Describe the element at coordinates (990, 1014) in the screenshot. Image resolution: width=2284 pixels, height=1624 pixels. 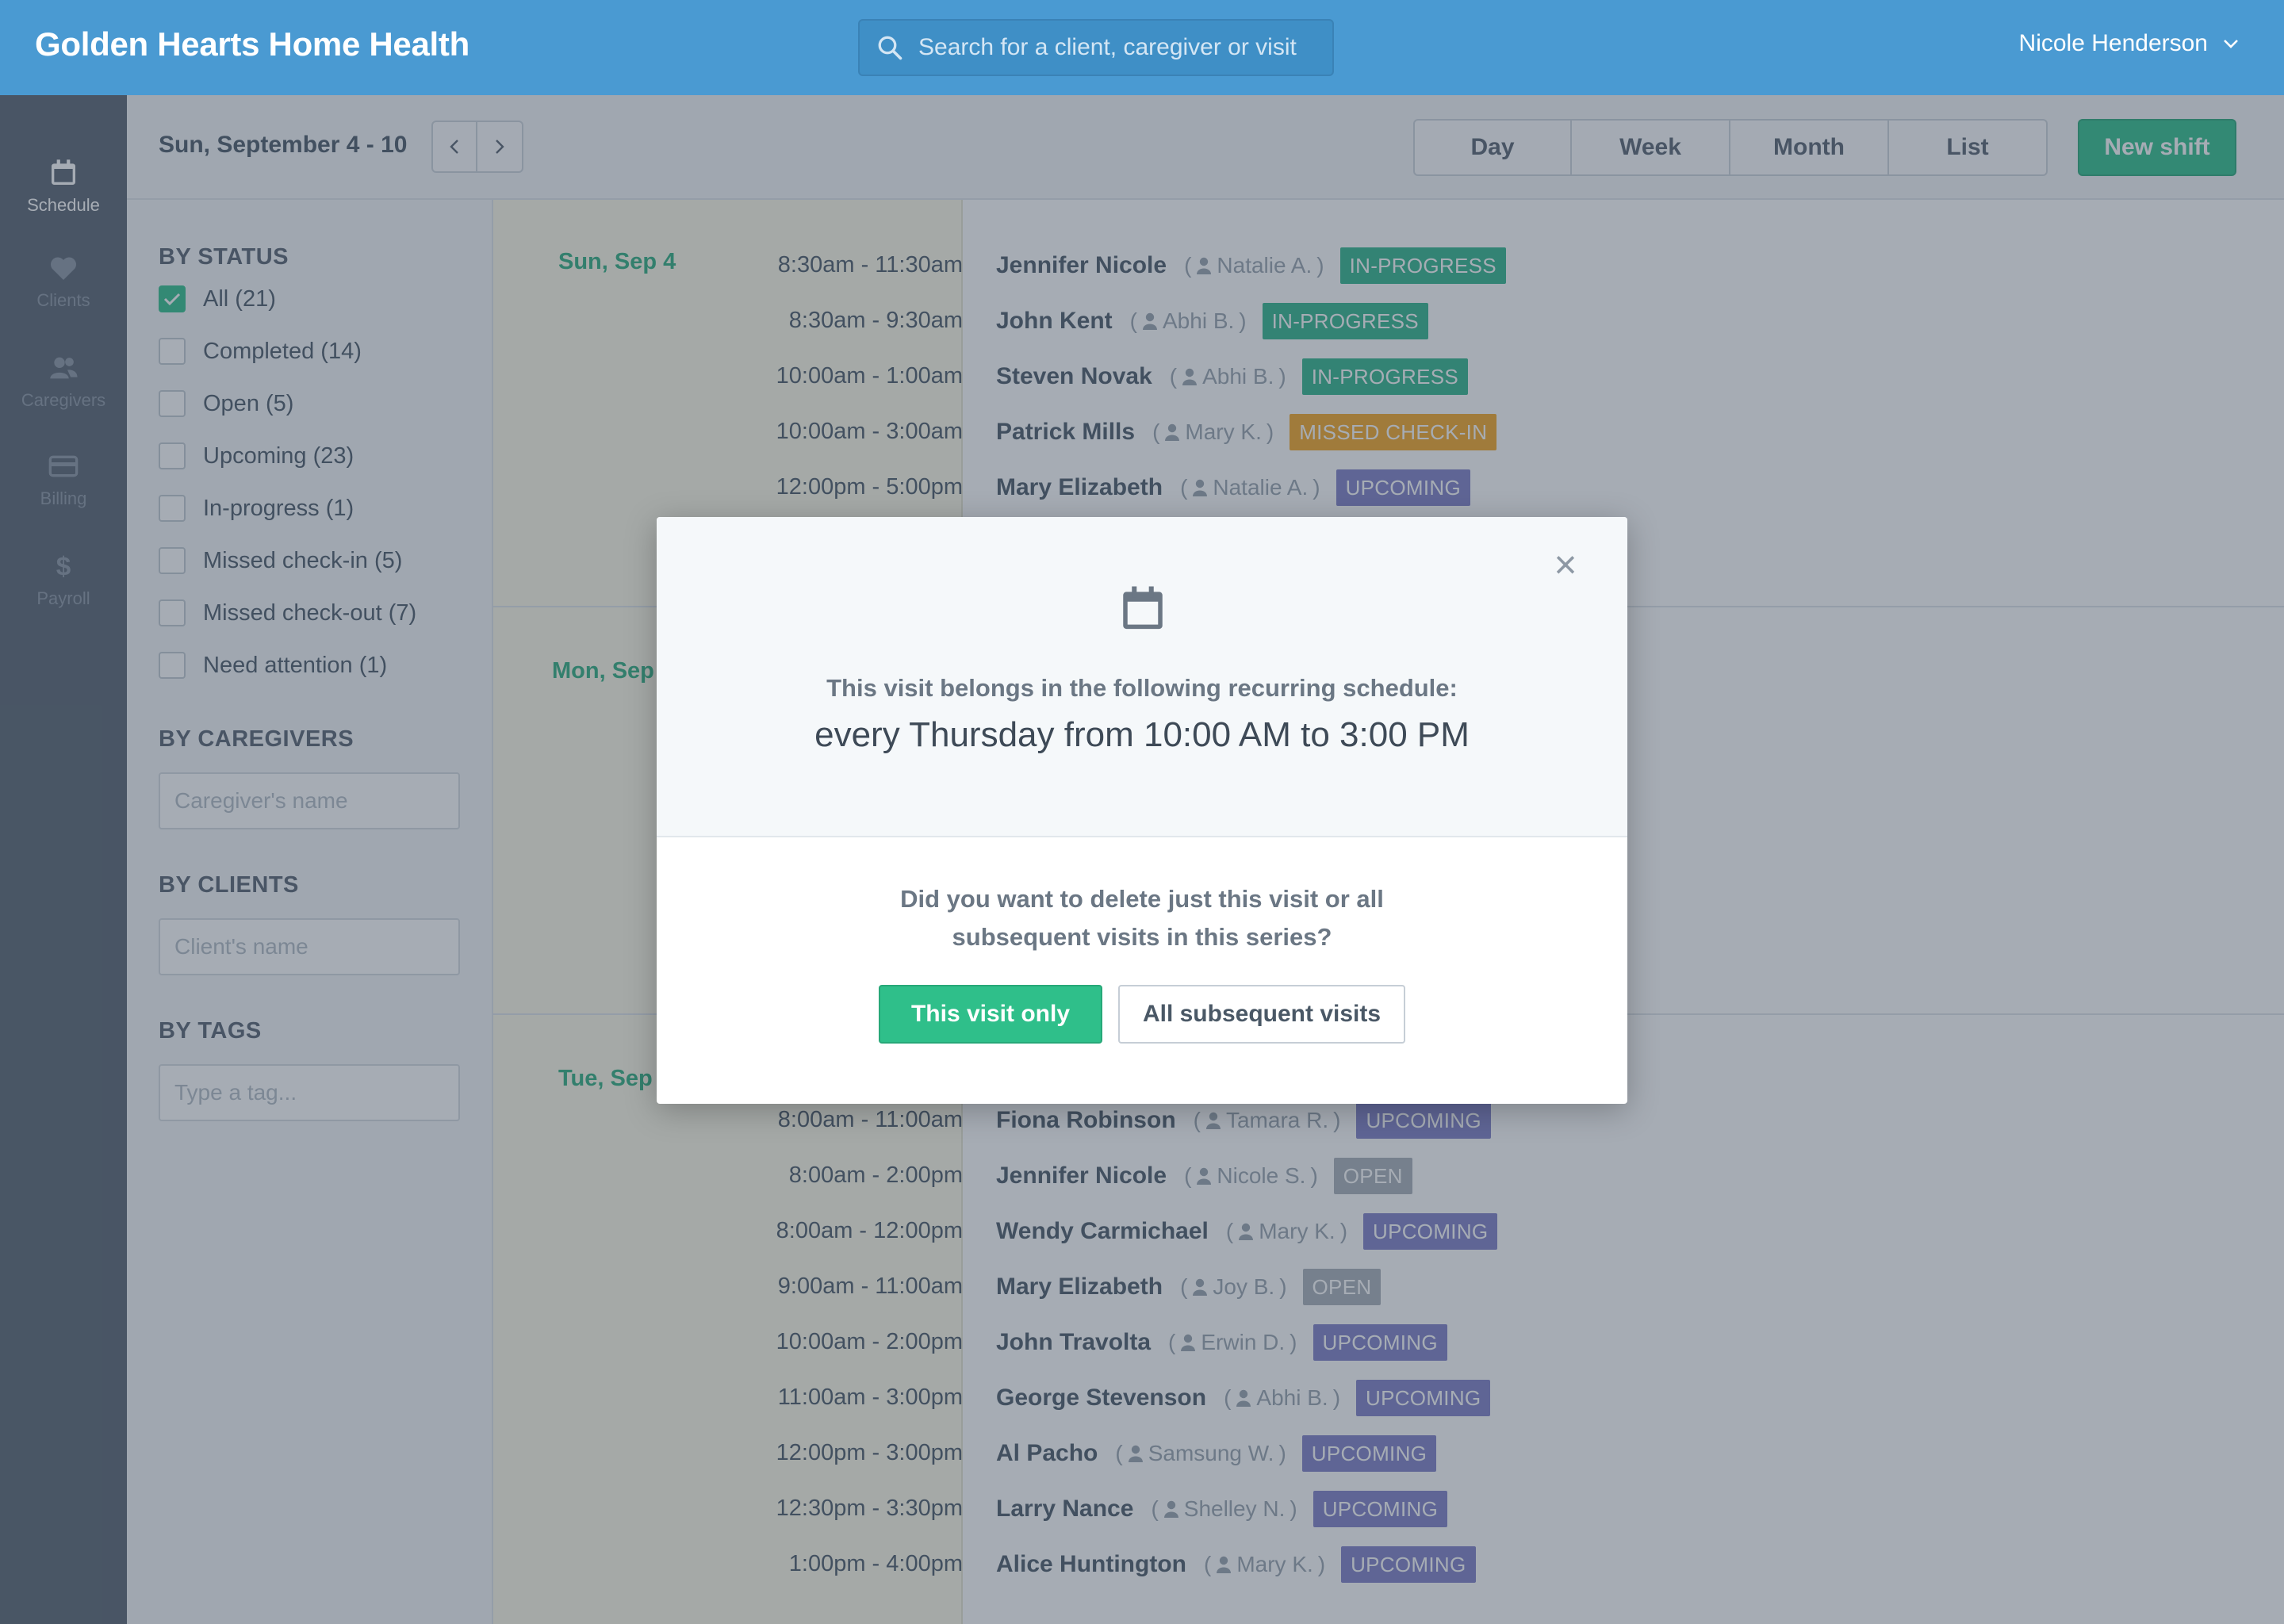
I see `this-visit-only-button: This visit only` at that location.